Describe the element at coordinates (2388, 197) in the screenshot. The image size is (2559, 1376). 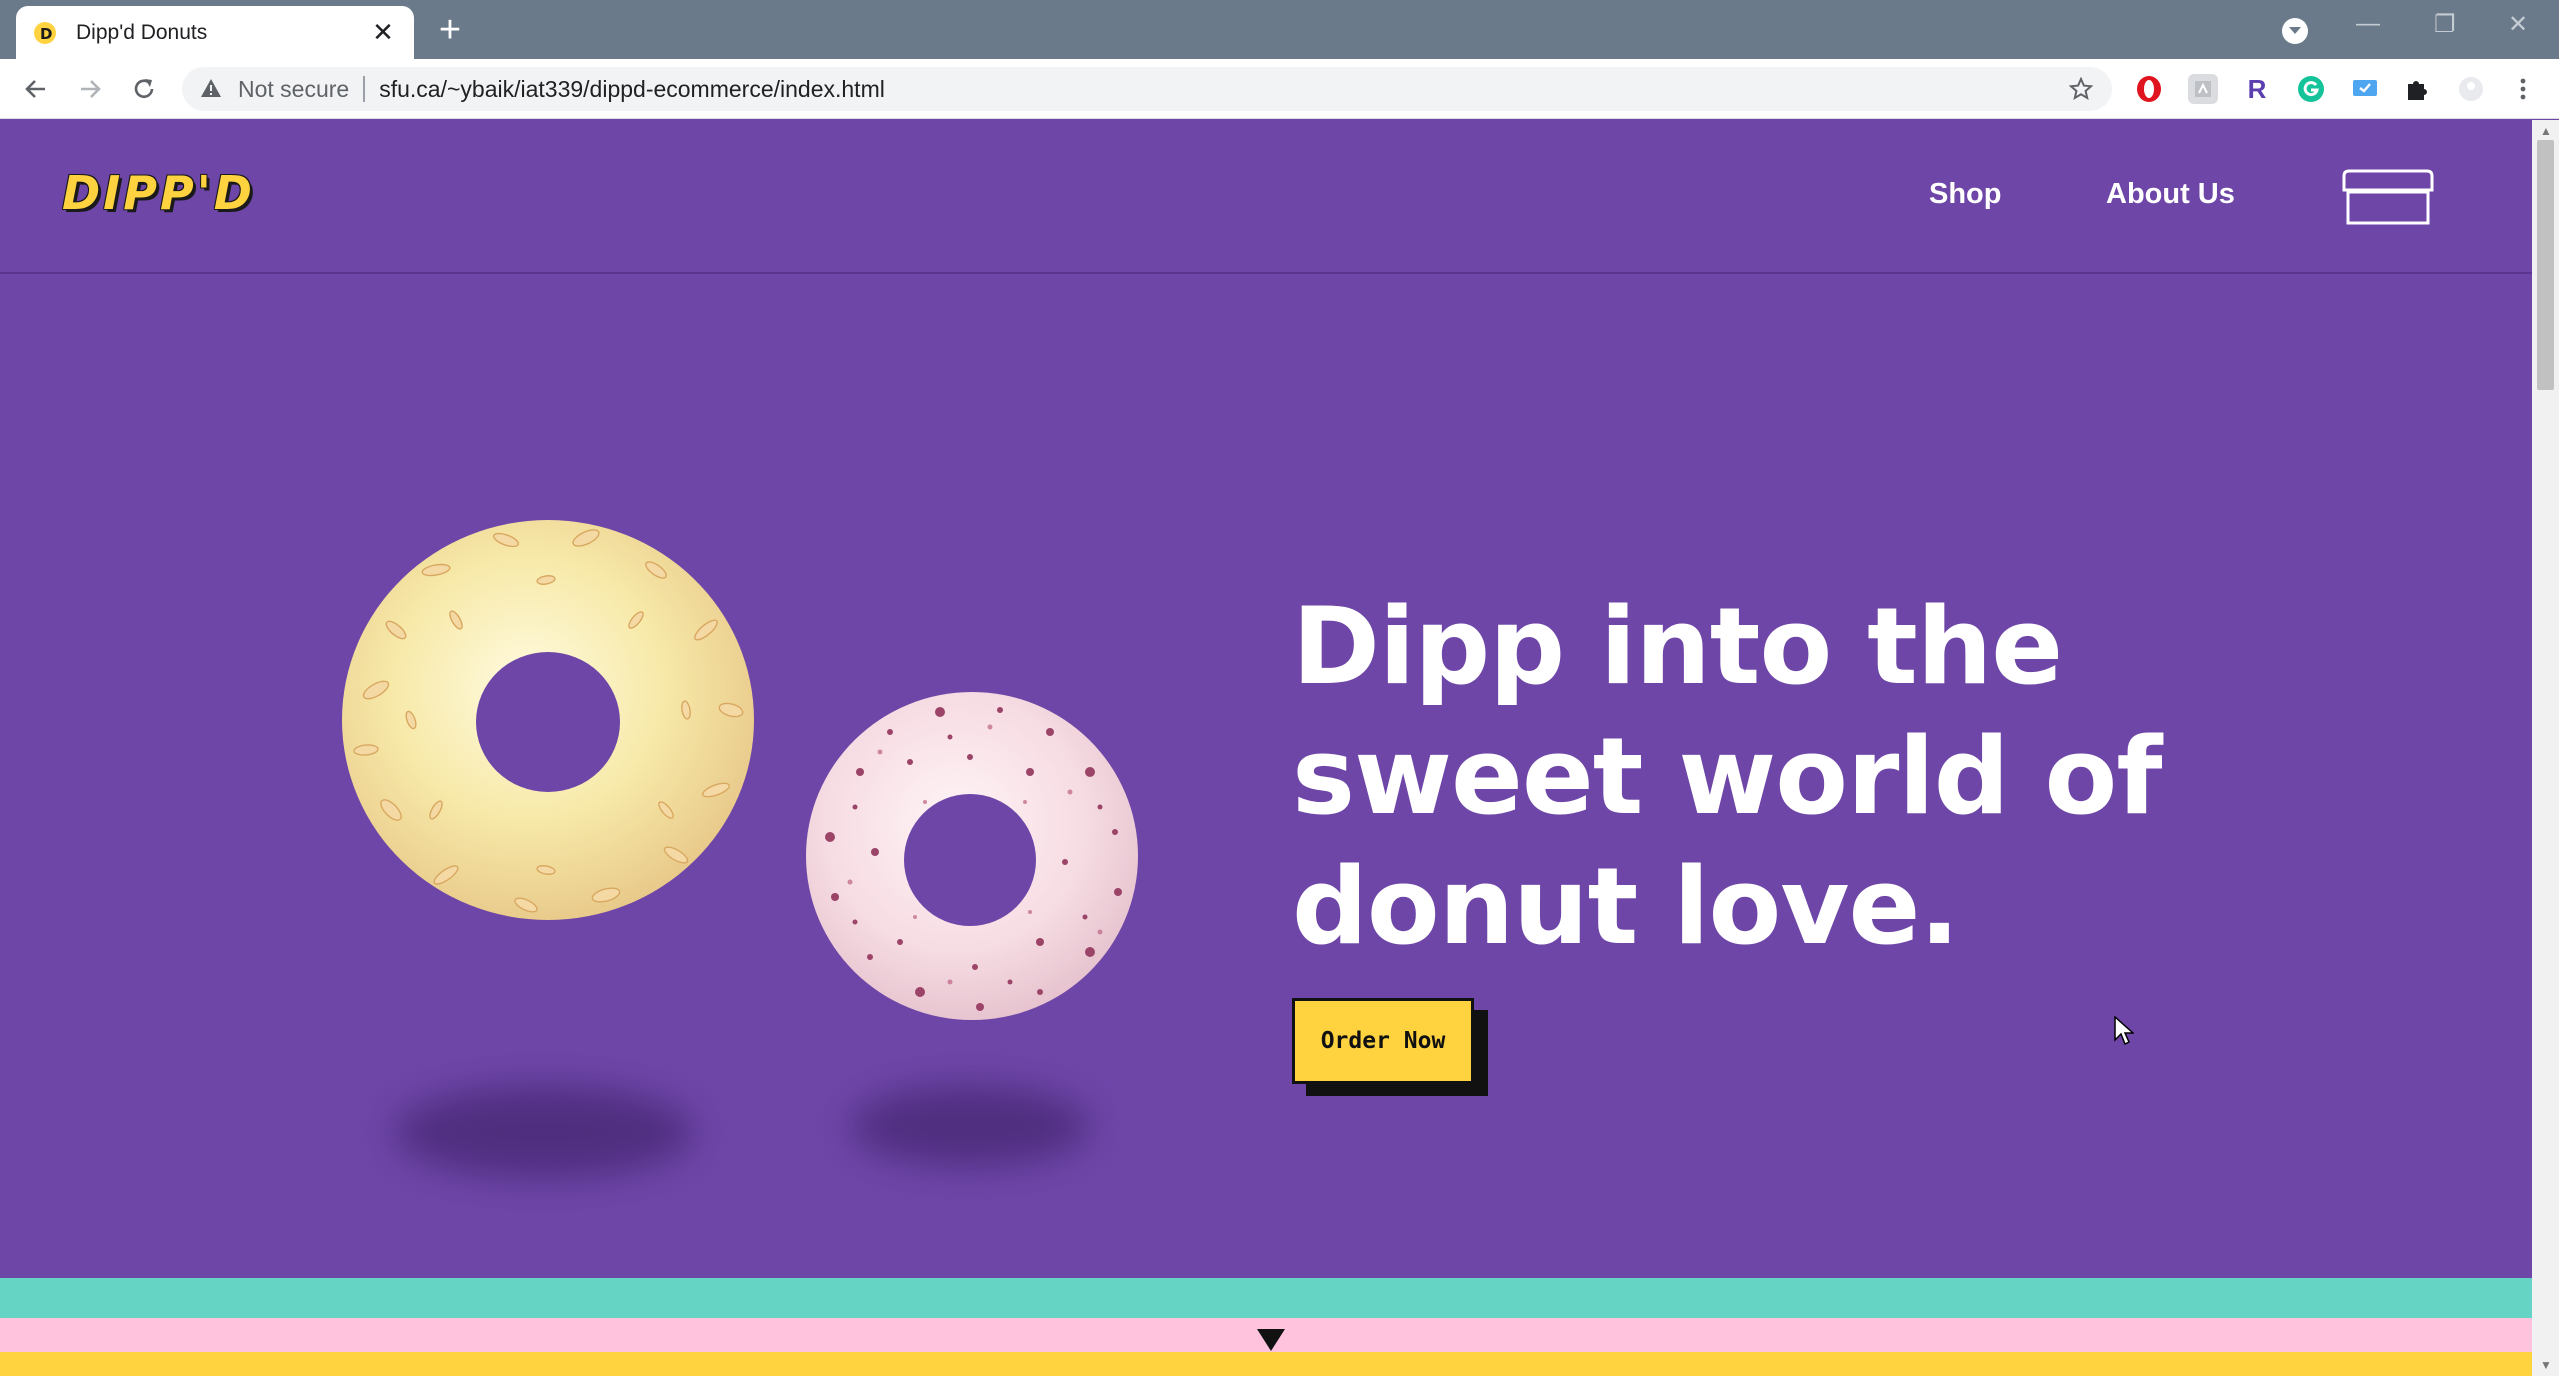
I see `cart-box-icon` at that location.